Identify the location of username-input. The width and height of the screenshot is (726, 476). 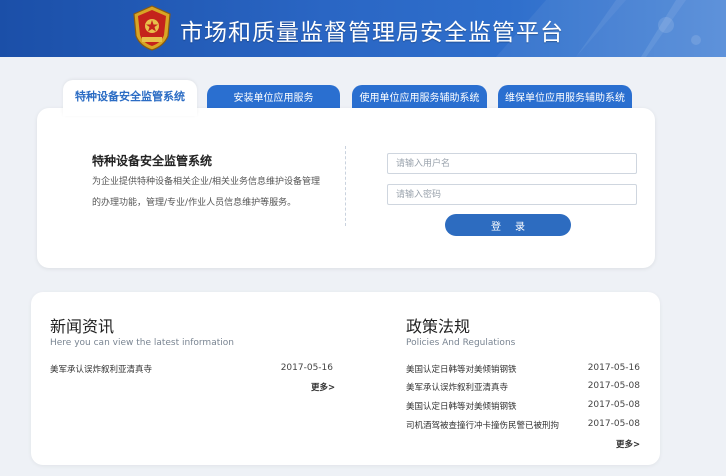
(512, 163).